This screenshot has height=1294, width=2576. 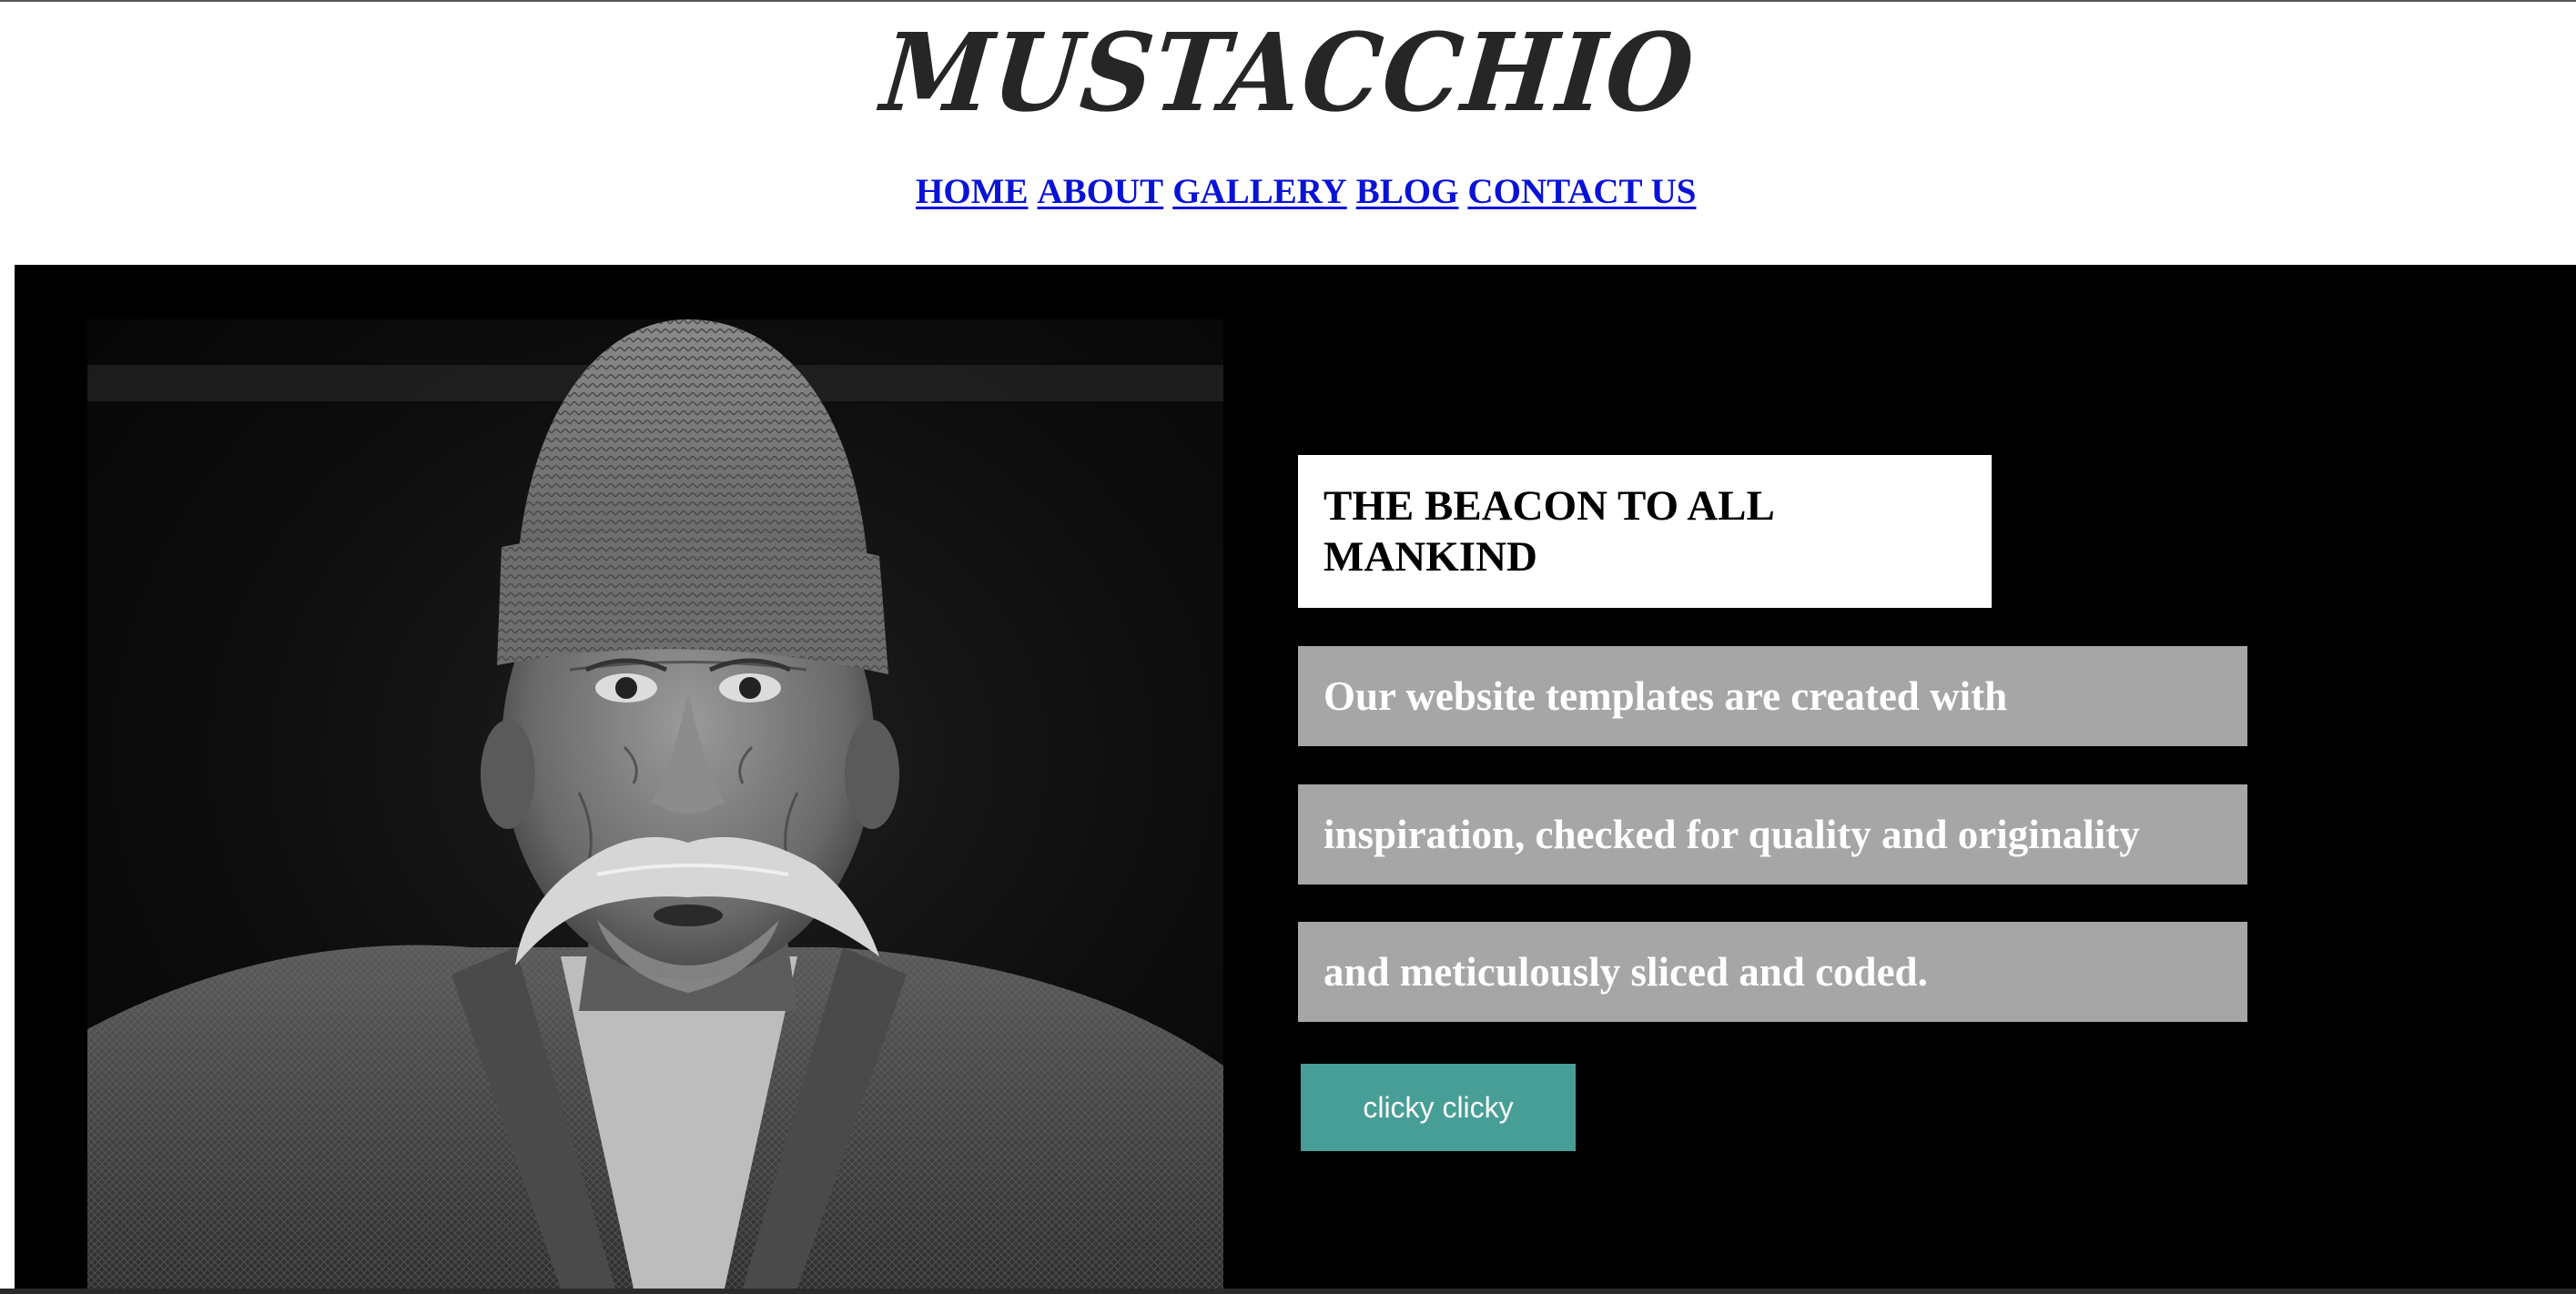 What do you see at coordinates (1772, 696) in the screenshot?
I see `hero-text-line: Our website templates are created with` at bounding box center [1772, 696].